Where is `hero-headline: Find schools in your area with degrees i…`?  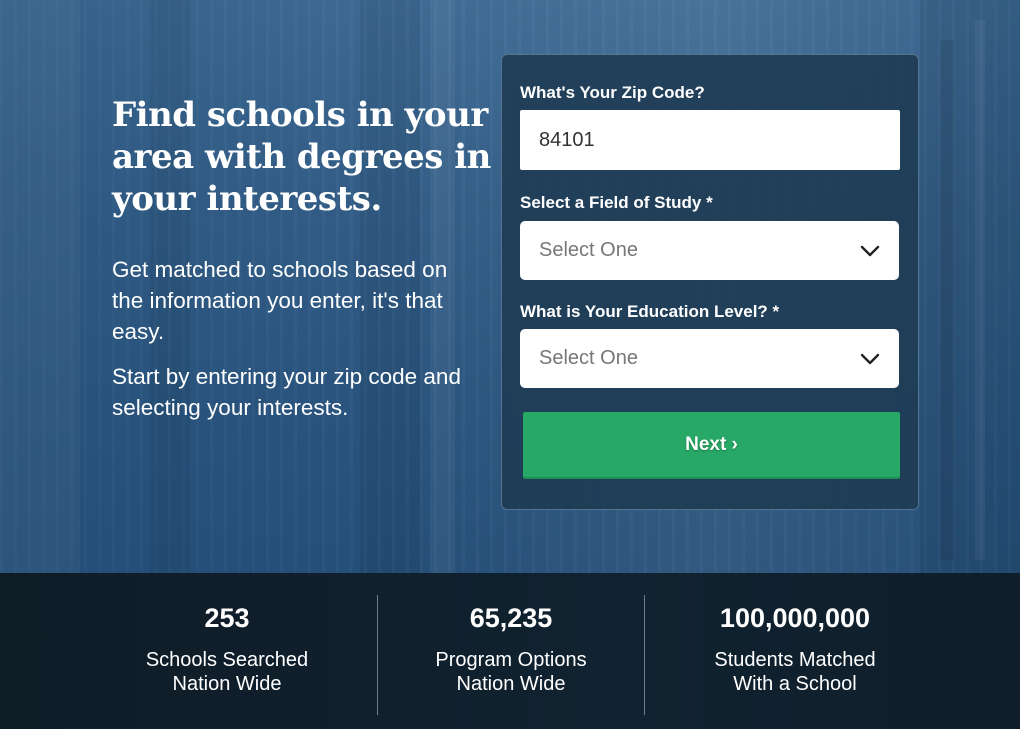
hero-headline: Find schools in your area with degrees i… is located at coordinates (301, 157).